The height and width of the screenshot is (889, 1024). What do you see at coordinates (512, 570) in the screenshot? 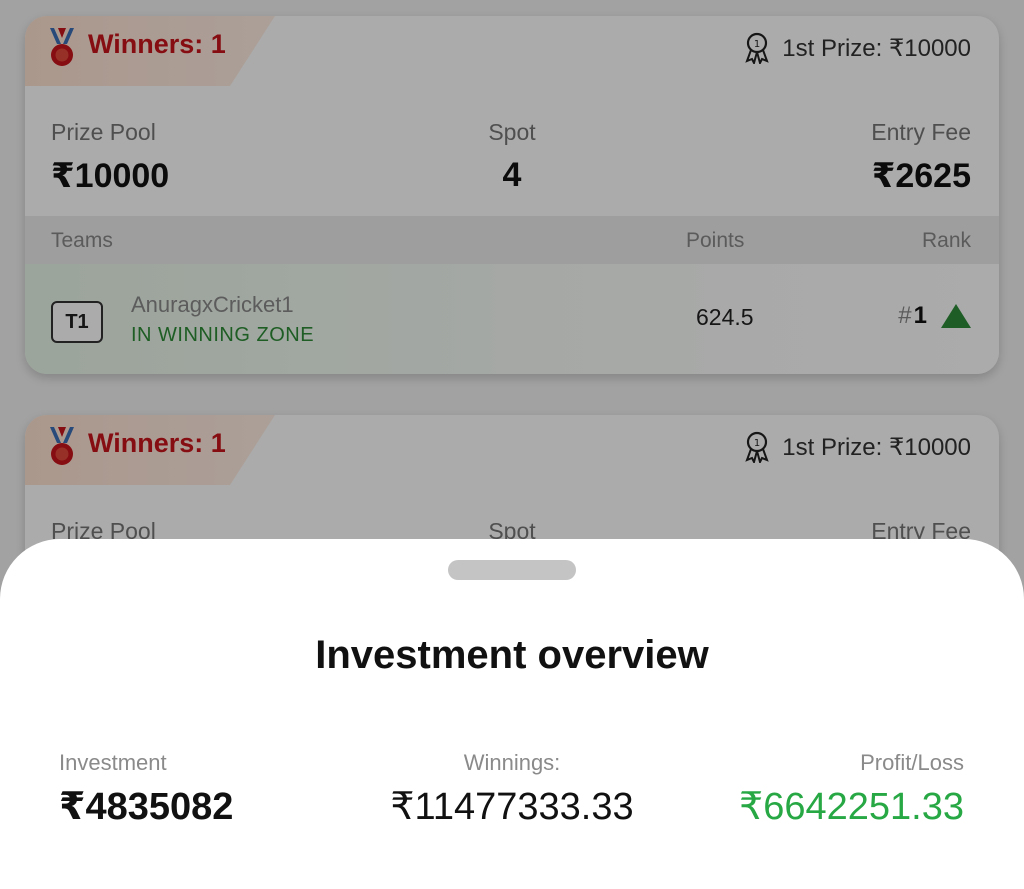
I see `sheet-drag-handle` at bounding box center [512, 570].